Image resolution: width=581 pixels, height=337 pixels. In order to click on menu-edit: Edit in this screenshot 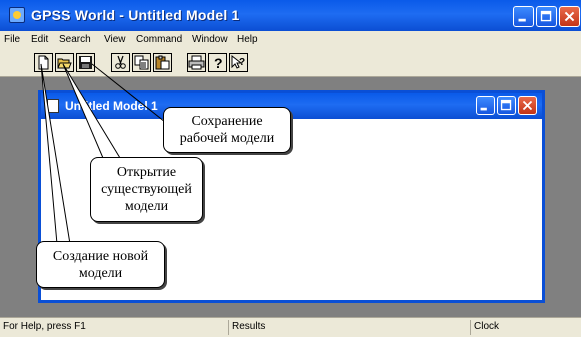, I will do `click(39, 39)`.